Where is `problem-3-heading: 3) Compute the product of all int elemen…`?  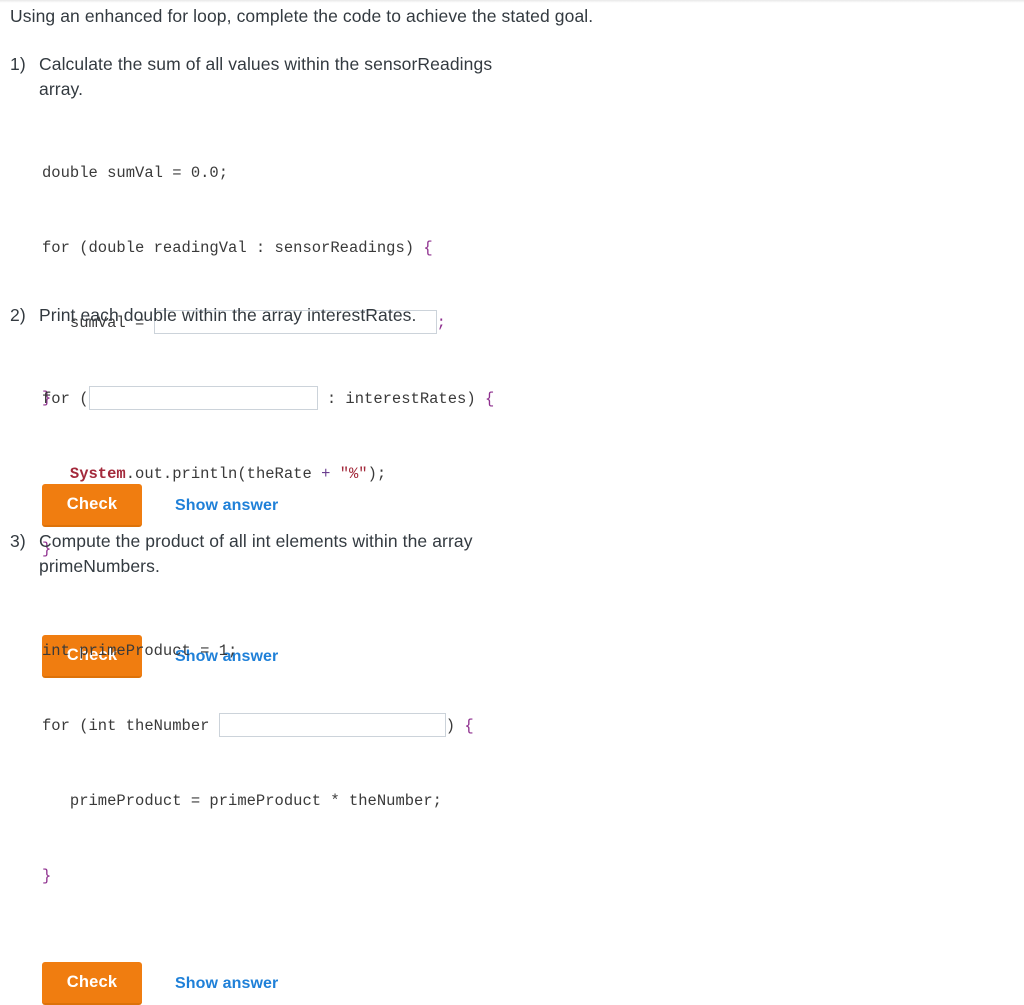 problem-3-heading: 3) Compute the product of all int elemen… is located at coordinates (510, 554).